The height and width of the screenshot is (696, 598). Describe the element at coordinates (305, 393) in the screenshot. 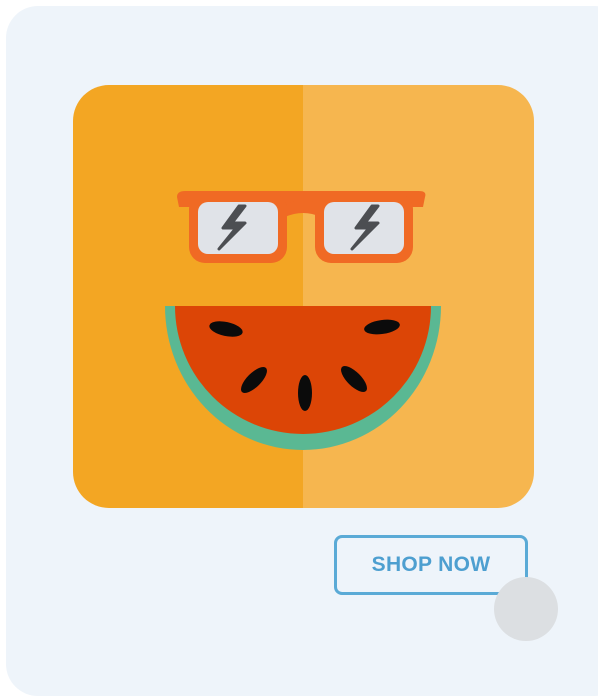

I see `seed` at that location.